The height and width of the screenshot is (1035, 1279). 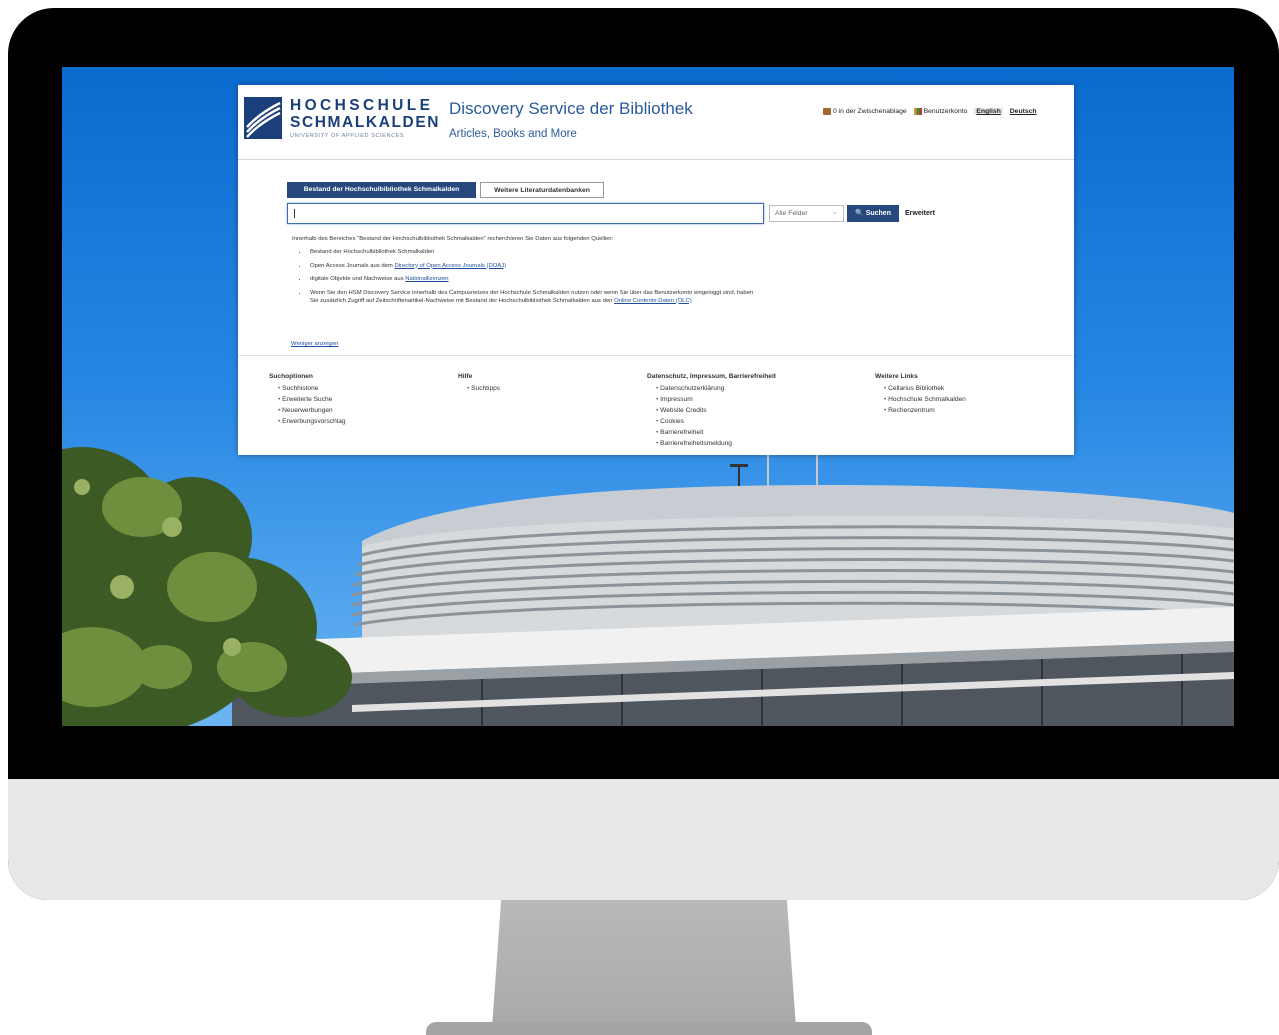 I want to click on basket-icon, so click(x=827, y=111).